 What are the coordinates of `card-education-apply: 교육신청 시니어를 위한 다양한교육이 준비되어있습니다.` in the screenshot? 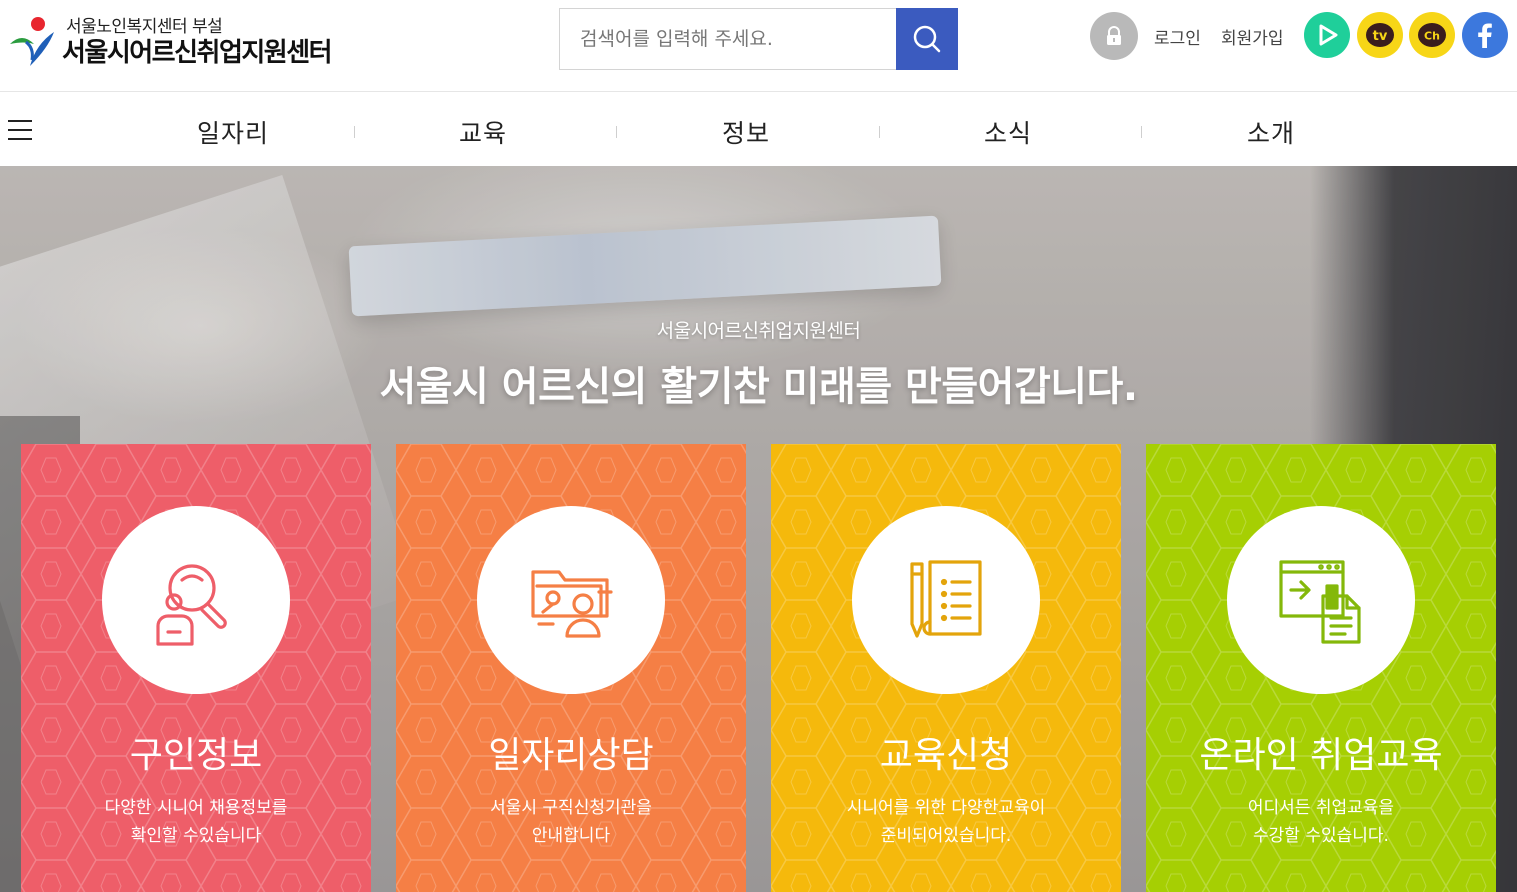 It's located at (946, 668).